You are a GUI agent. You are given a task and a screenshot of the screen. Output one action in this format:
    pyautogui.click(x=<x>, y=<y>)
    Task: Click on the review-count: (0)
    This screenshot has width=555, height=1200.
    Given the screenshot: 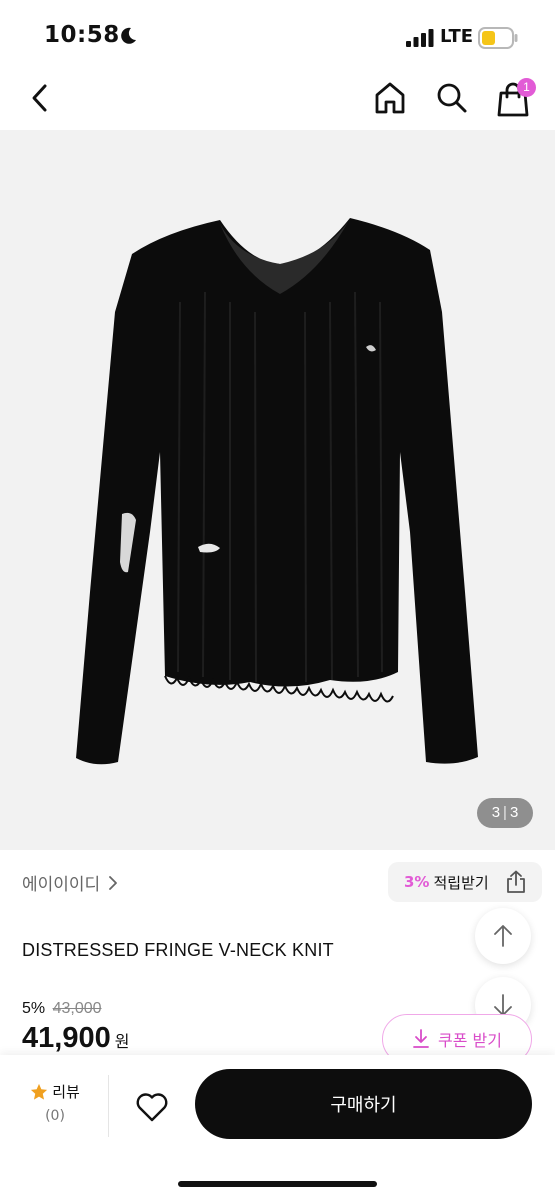 What is the action you would take?
    pyautogui.click(x=55, y=1116)
    